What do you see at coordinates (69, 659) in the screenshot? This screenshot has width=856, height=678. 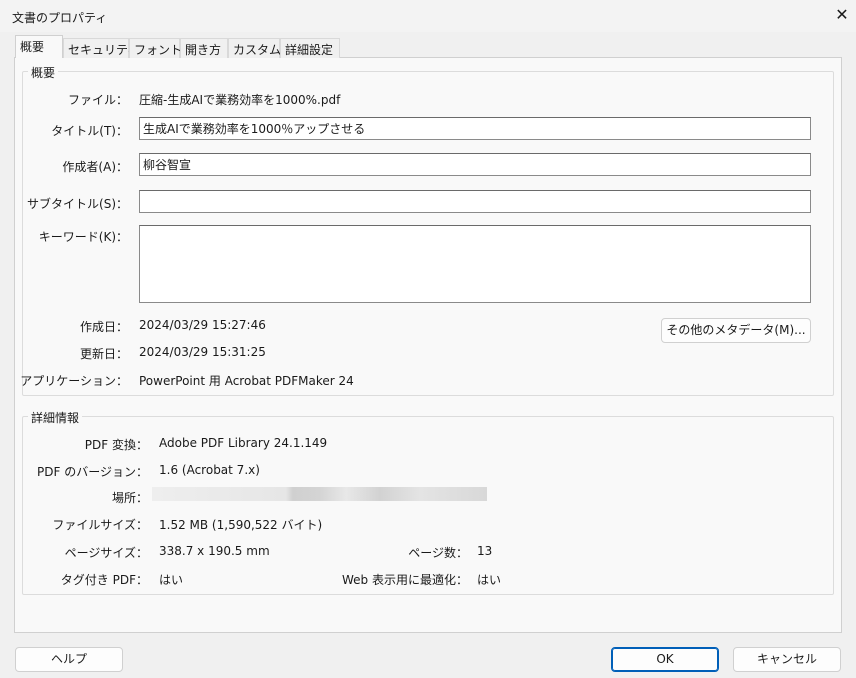 I see `help-button: ヘルプ` at bounding box center [69, 659].